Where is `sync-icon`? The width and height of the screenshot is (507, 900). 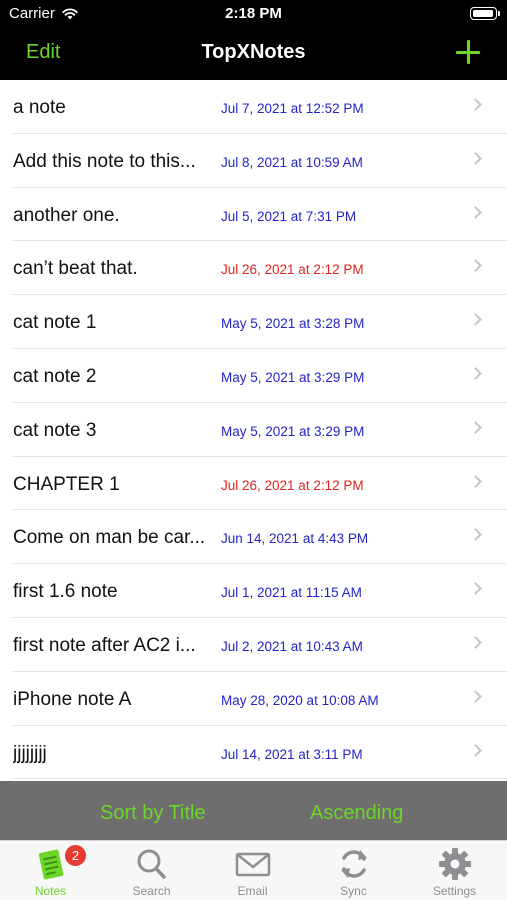 sync-icon is located at coordinates (353, 864).